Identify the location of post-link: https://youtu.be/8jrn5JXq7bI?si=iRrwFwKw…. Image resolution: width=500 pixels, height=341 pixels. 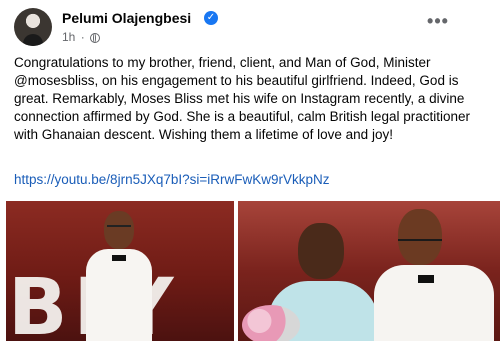
(172, 179).